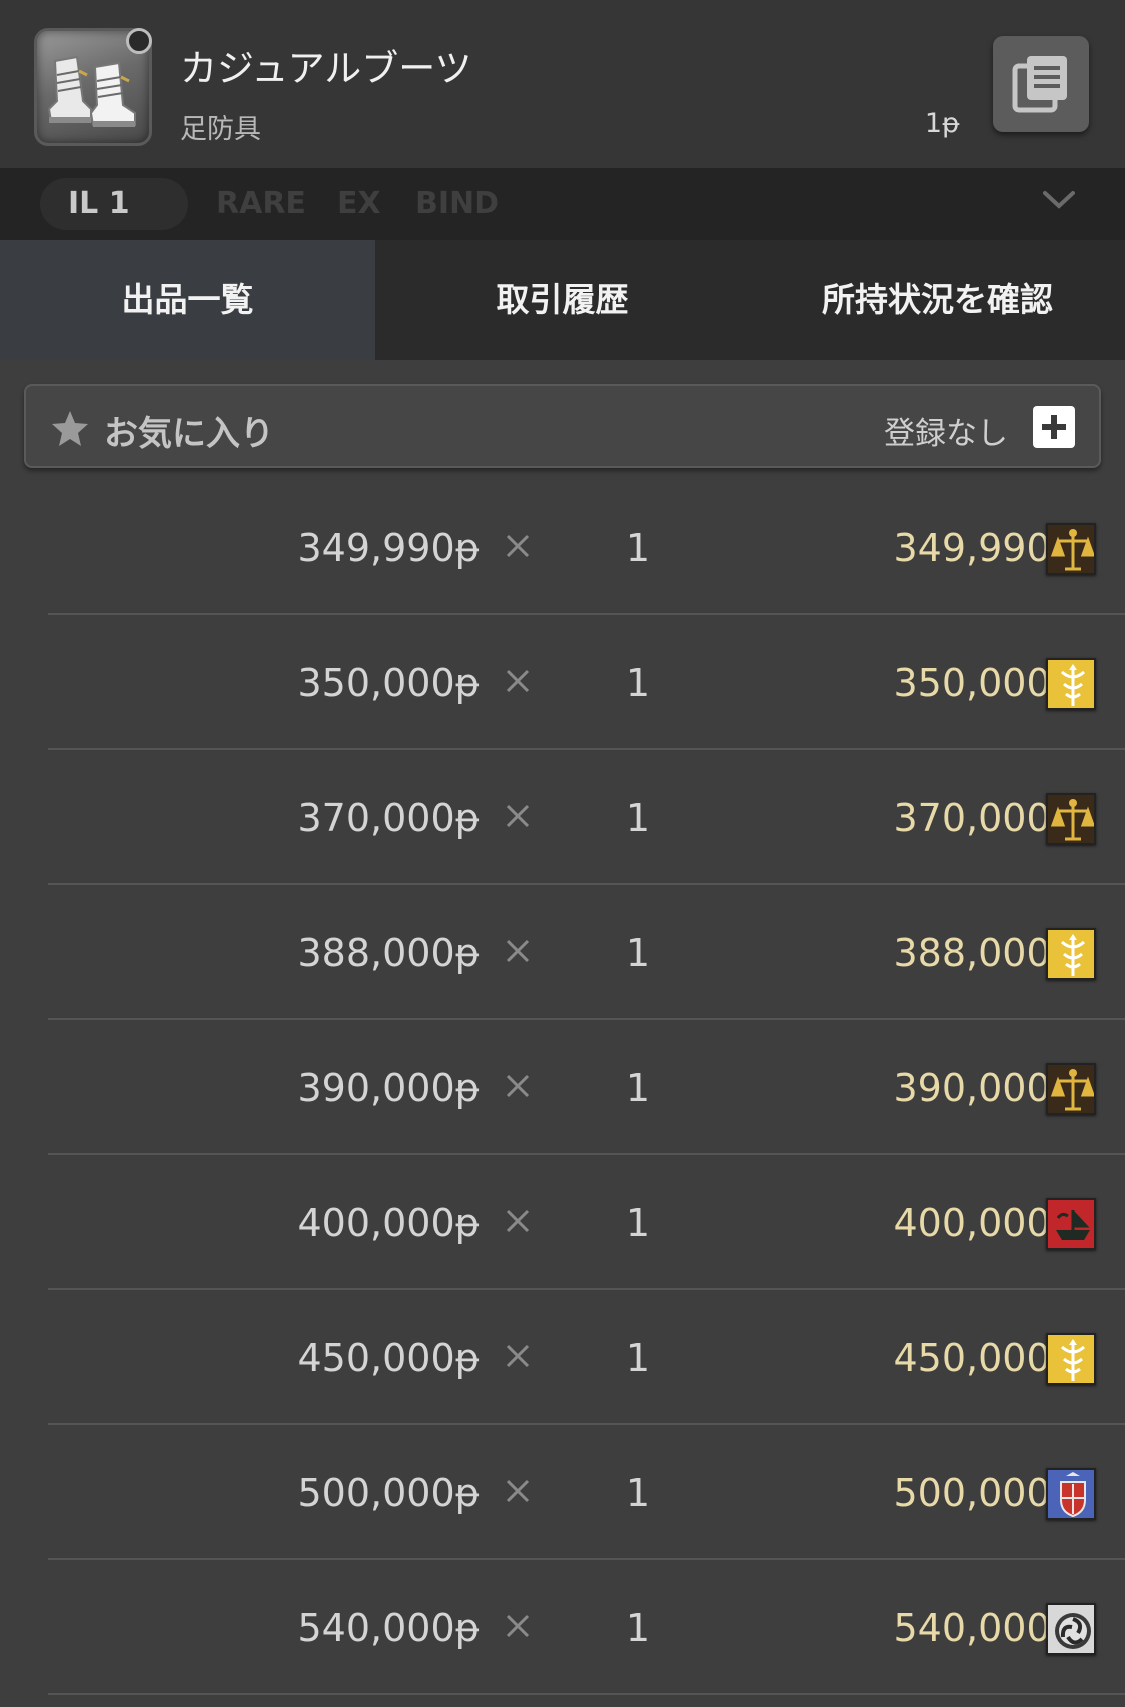  Describe the element at coordinates (586, 547) in the screenshot. I see `listing-row: 349,990ᵽ 1 349,990ᵽ` at that location.